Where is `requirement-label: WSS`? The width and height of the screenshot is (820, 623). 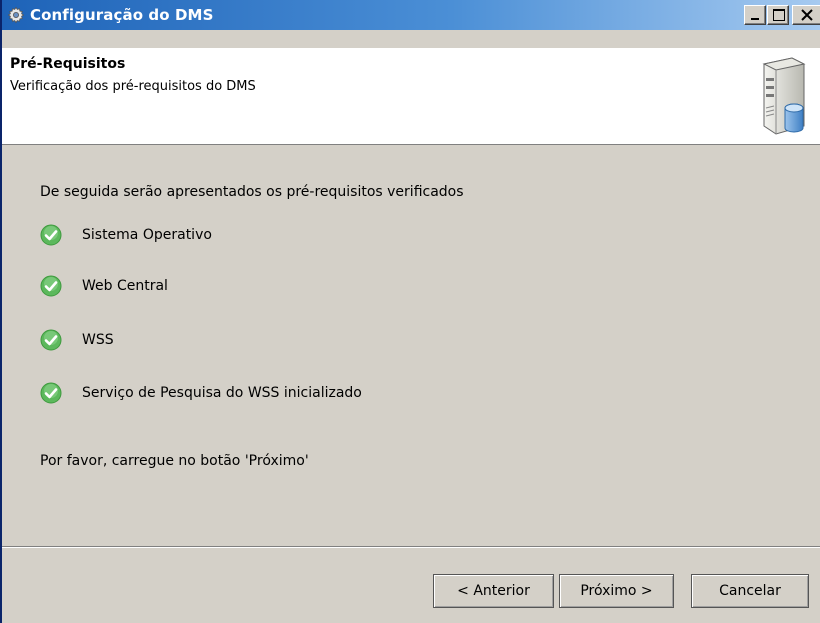 requirement-label: WSS is located at coordinates (98, 340).